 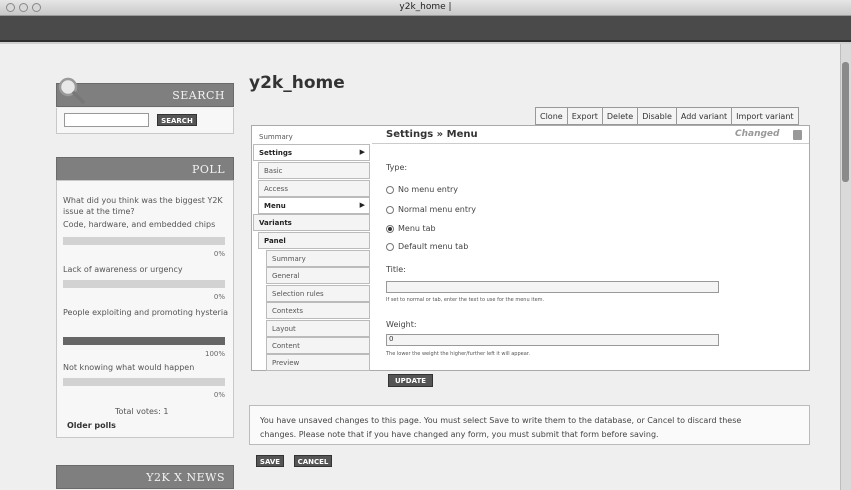 I want to click on import-variant-tab: Import variant, so click(x=764, y=116).